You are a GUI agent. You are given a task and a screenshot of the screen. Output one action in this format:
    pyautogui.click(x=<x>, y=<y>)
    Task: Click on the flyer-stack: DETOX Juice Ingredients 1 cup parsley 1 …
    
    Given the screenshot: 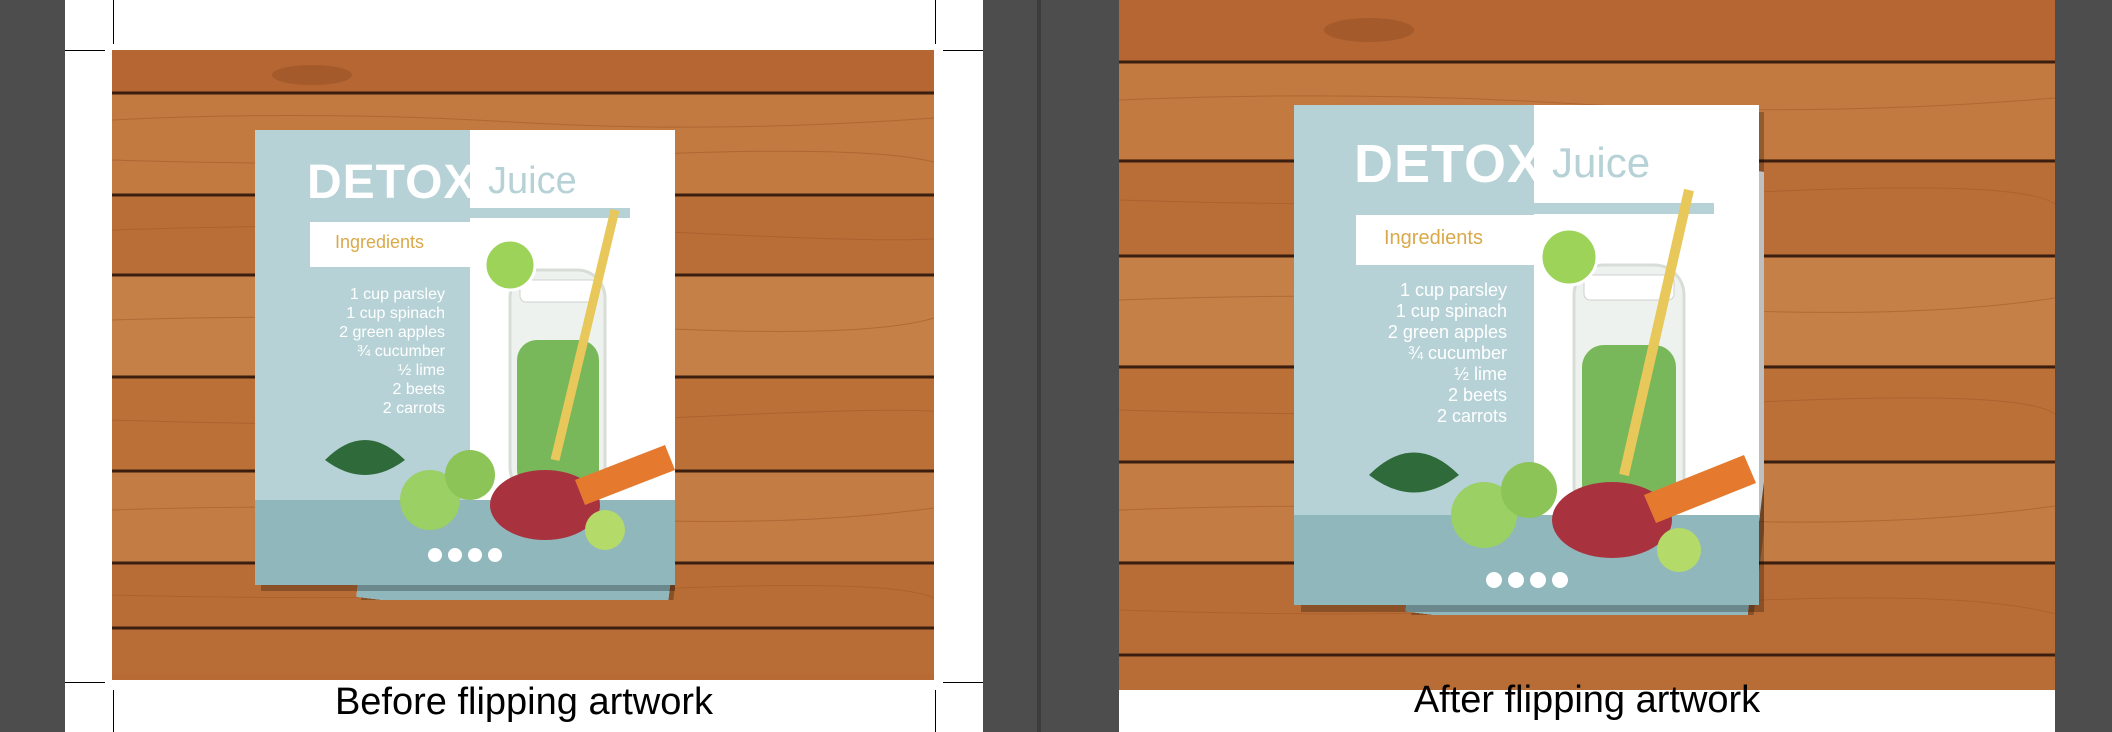 What is the action you would take?
    pyautogui.click(x=465, y=365)
    